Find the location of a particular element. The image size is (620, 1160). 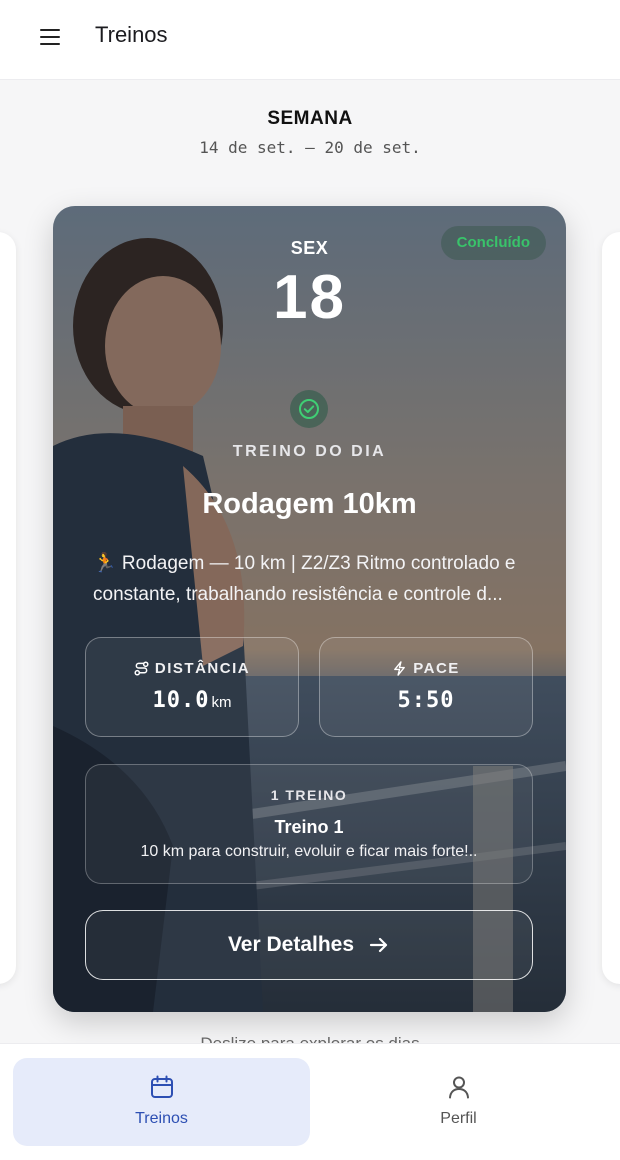

week-range: 14 de set. — 20 de set. is located at coordinates (310, 147).